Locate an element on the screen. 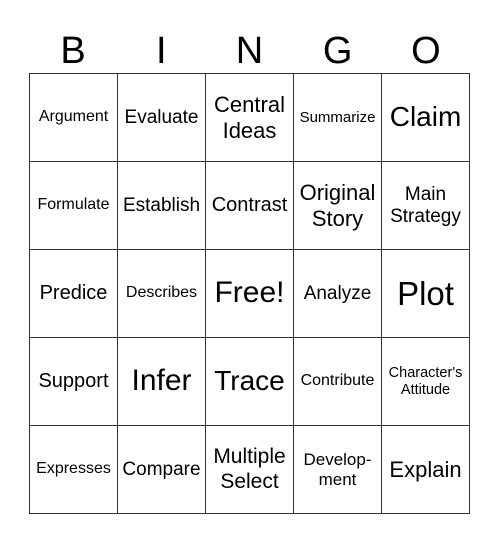 Image resolution: width=500 pixels, height=544 pixels. bingo-cell: Formulate is located at coordinates (74, 206).